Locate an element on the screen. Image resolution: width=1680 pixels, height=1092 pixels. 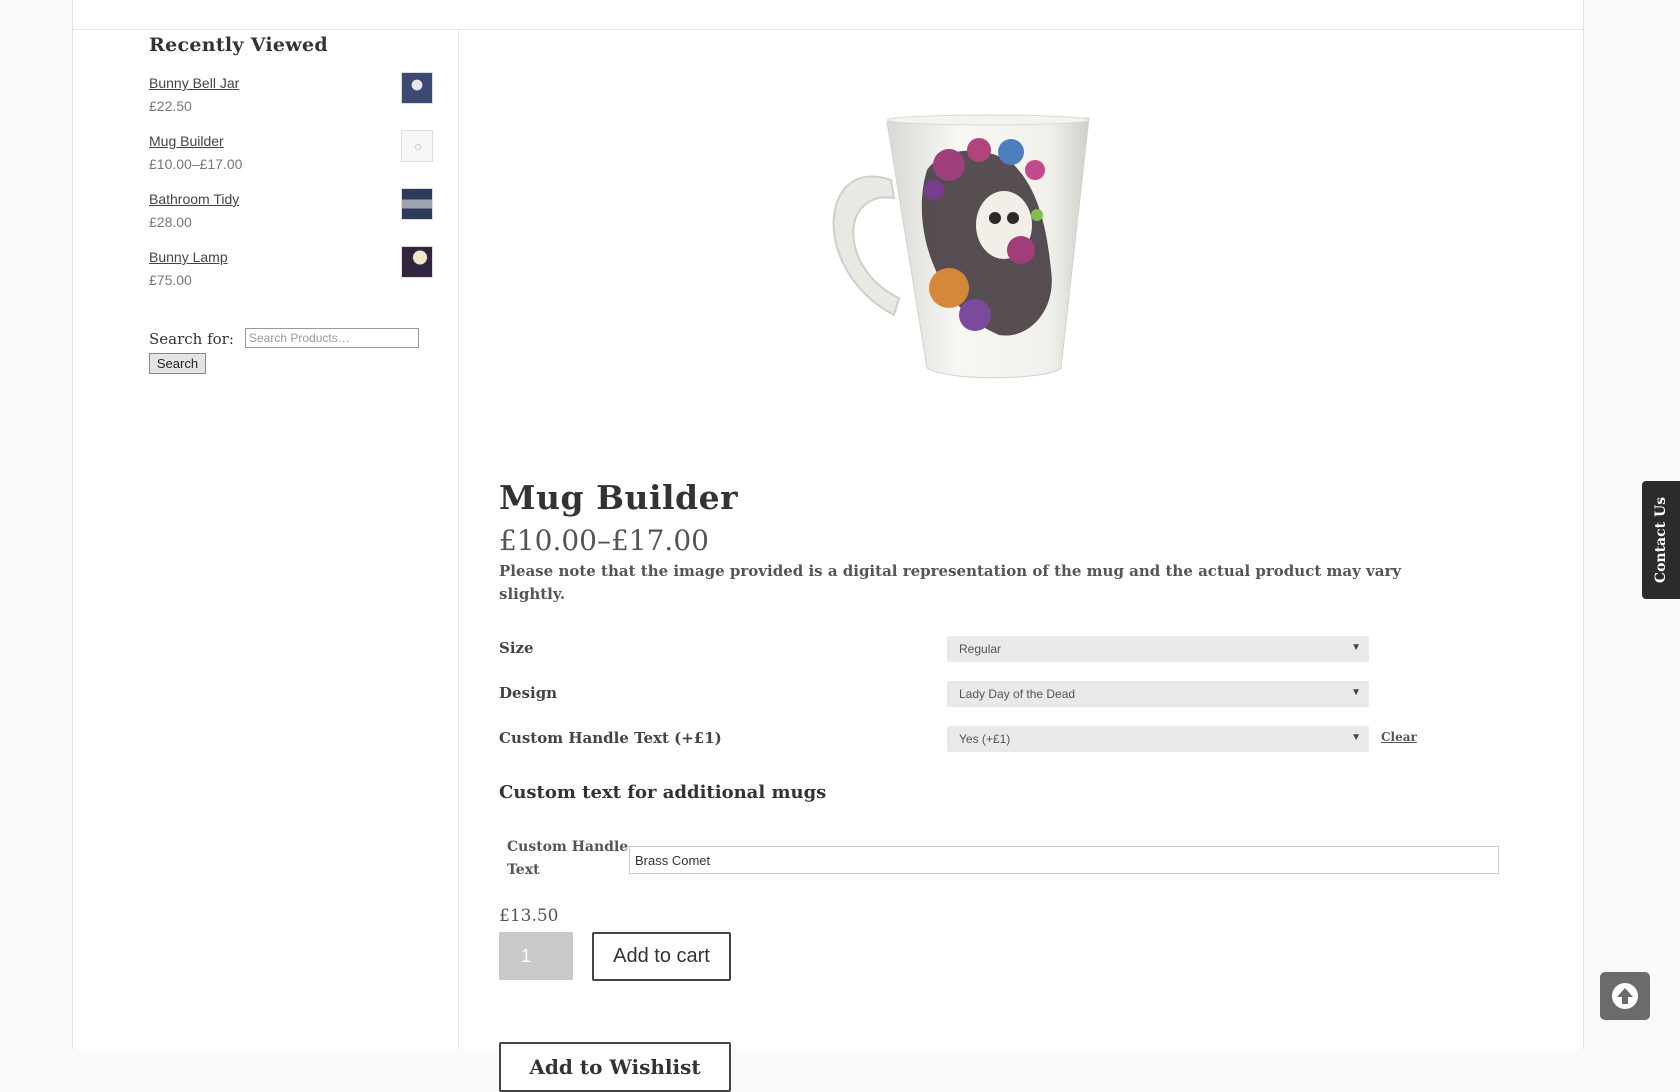
arrow-up-circle-icon is located at coordinates (1625, 996).